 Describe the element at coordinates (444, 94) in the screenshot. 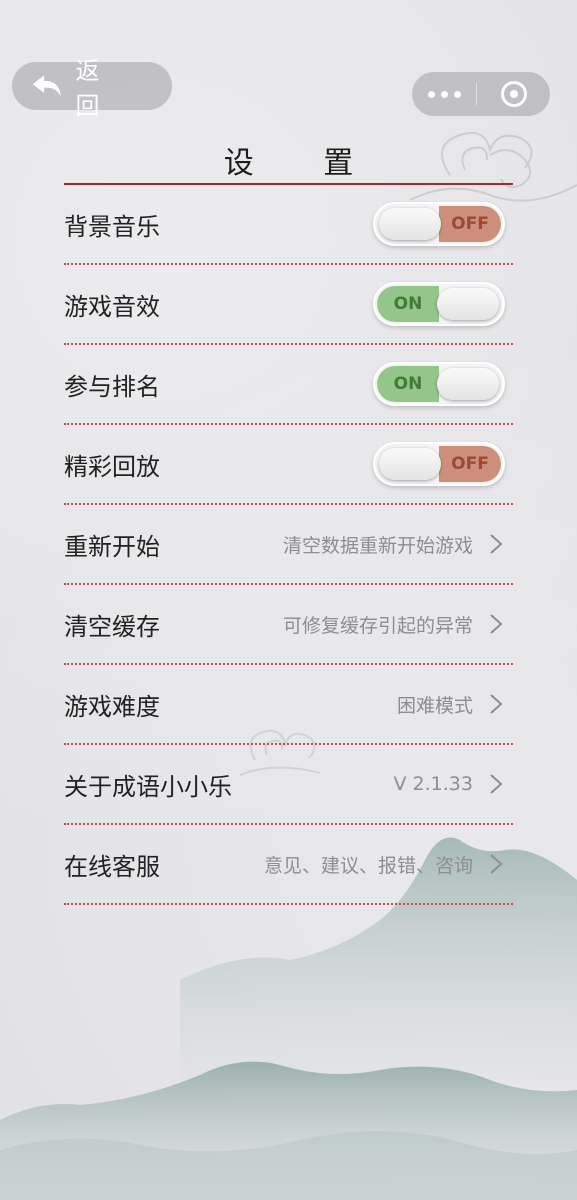

I see `more-icon` at that location.